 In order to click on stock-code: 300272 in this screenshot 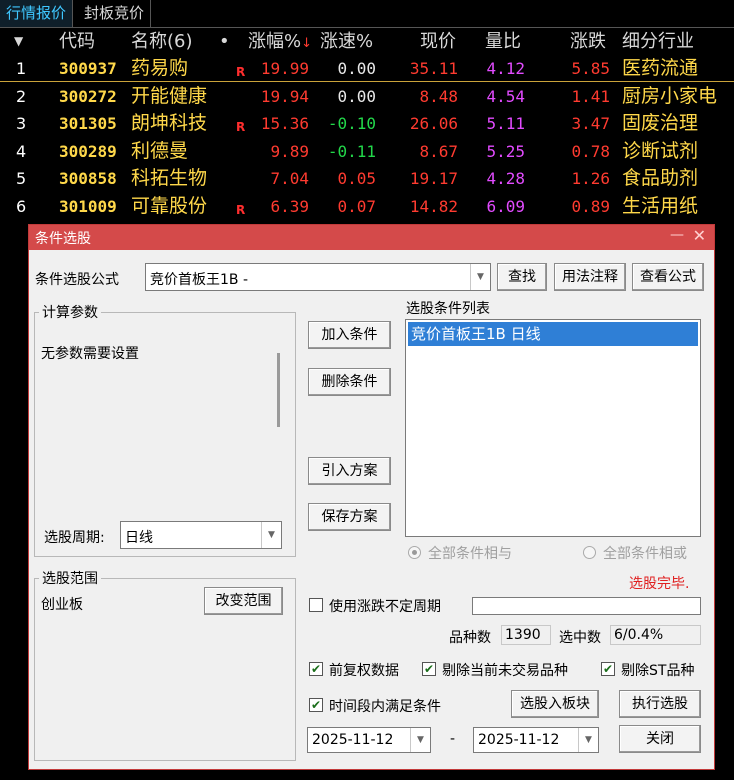, I will do `click(88, 96)`.